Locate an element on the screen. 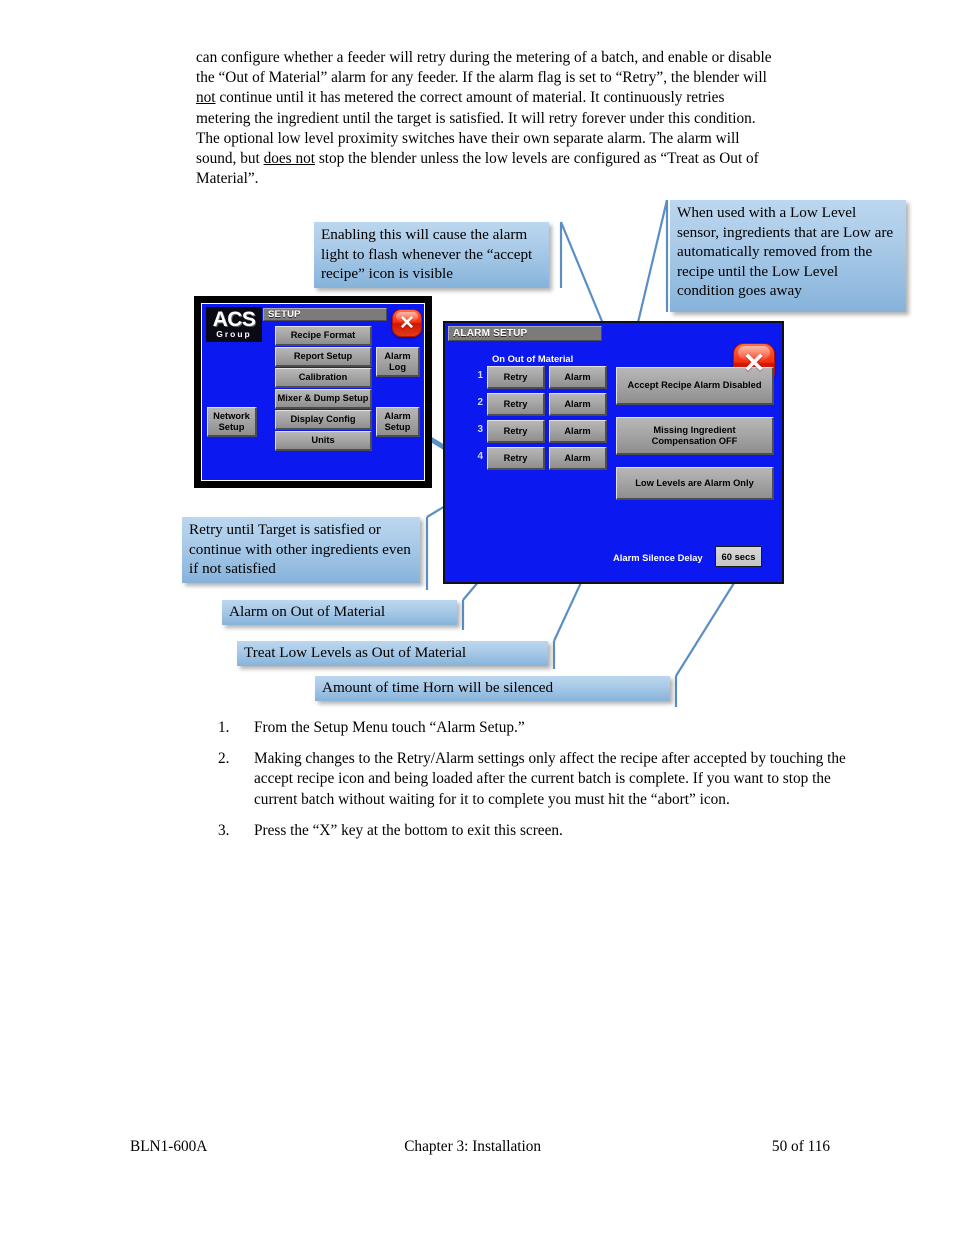  alarm-silence-delay-label: Alarm Silence Delay is located at coordinates (658, 557).